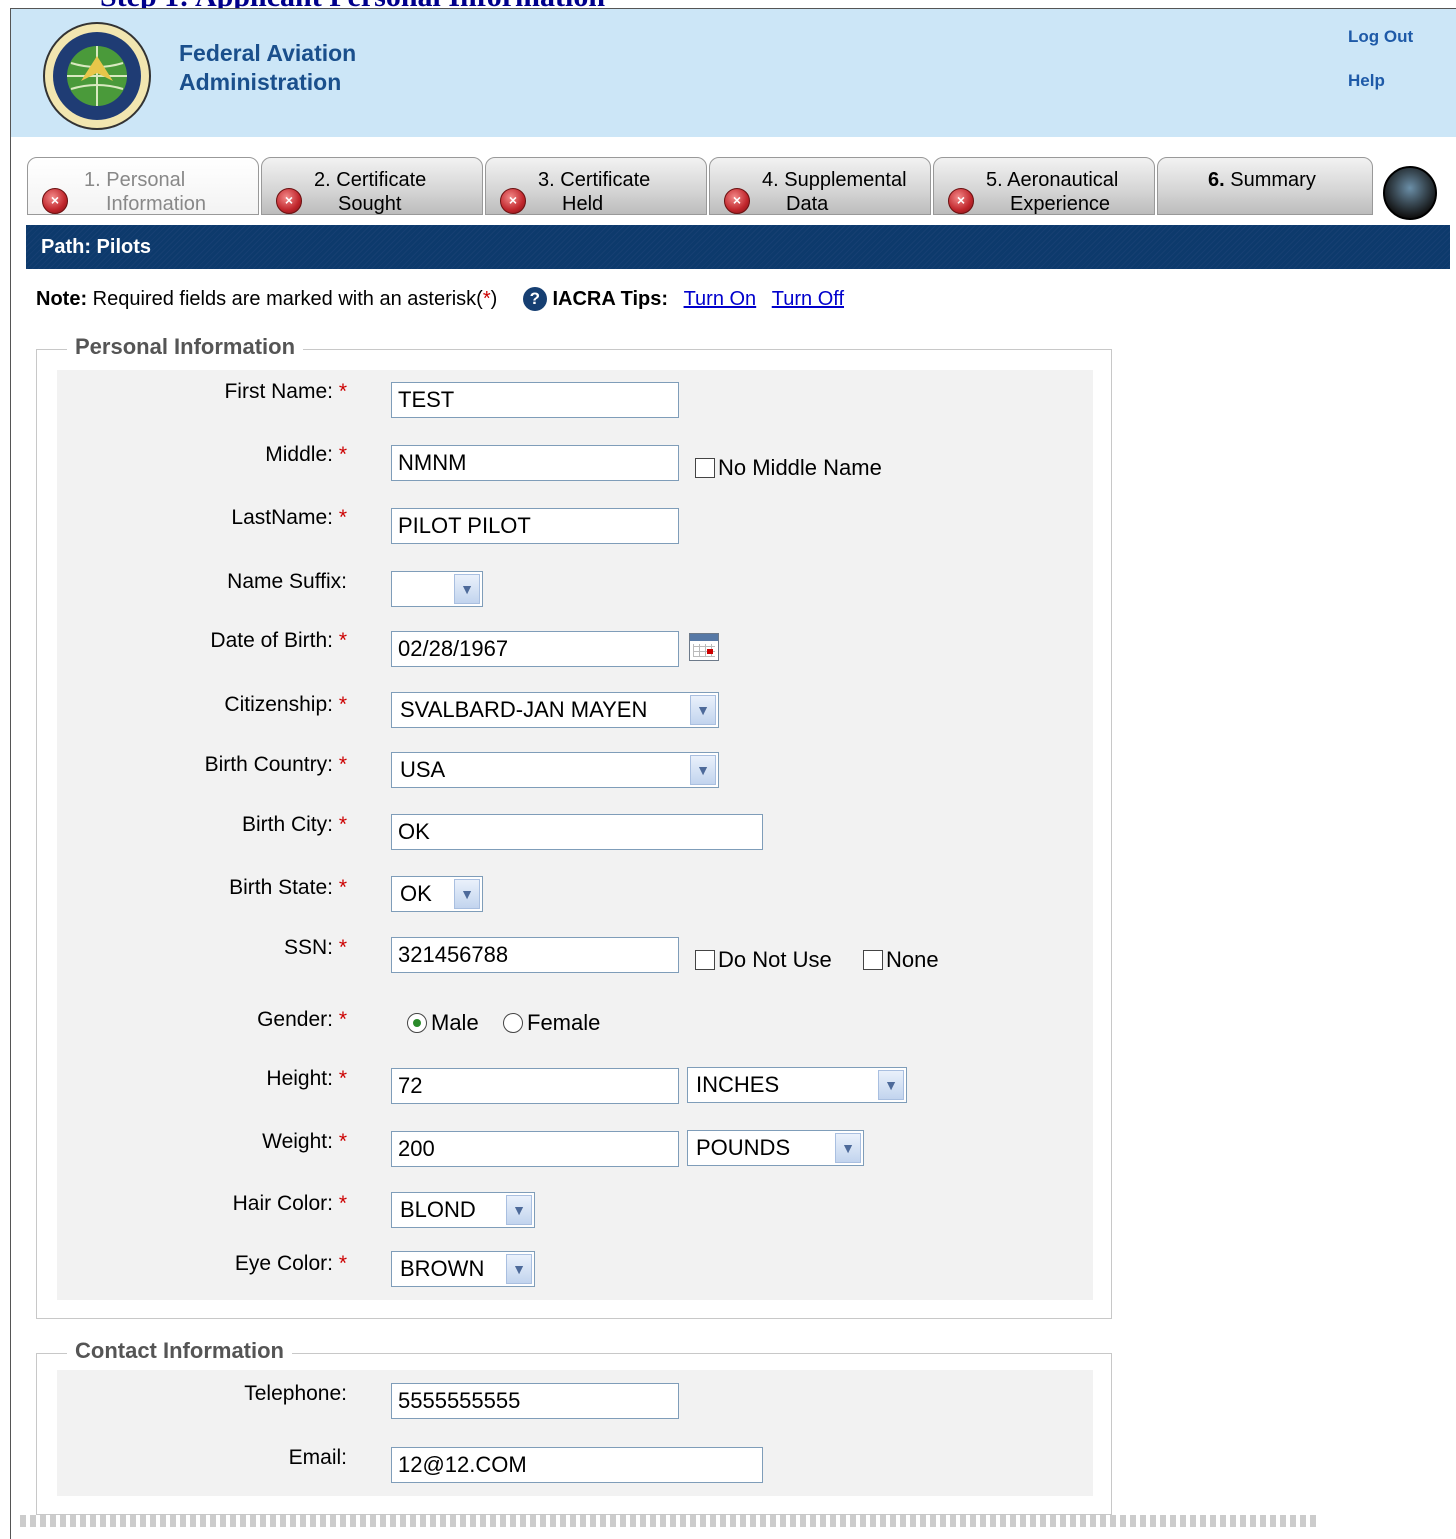 This screenshot has width=1456, height=1539. Describe the element at coordinates (845, 180) in the screenshot. I see `tab-label: Supplemental` at that location.